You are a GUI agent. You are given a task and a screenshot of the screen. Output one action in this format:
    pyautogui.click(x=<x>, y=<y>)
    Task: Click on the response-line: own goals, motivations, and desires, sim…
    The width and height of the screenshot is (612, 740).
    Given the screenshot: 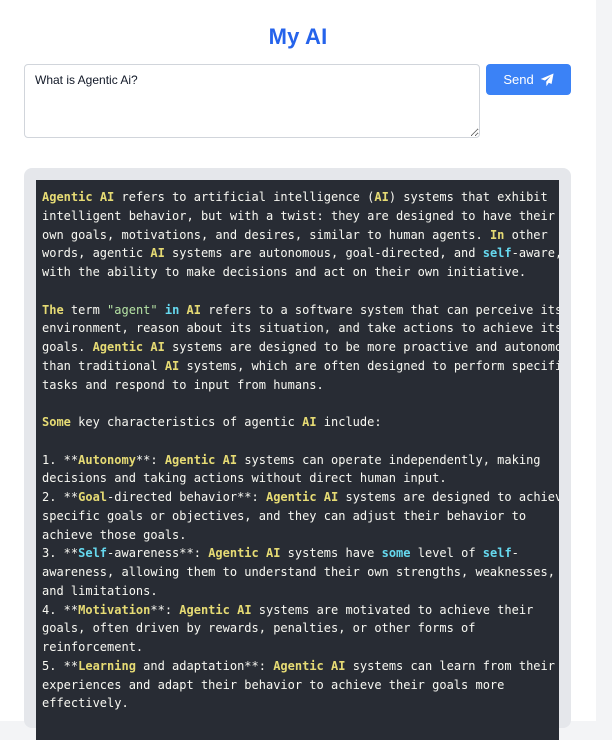 What is the action you would take?
    pyautogui.click(x=297, y=235)
    